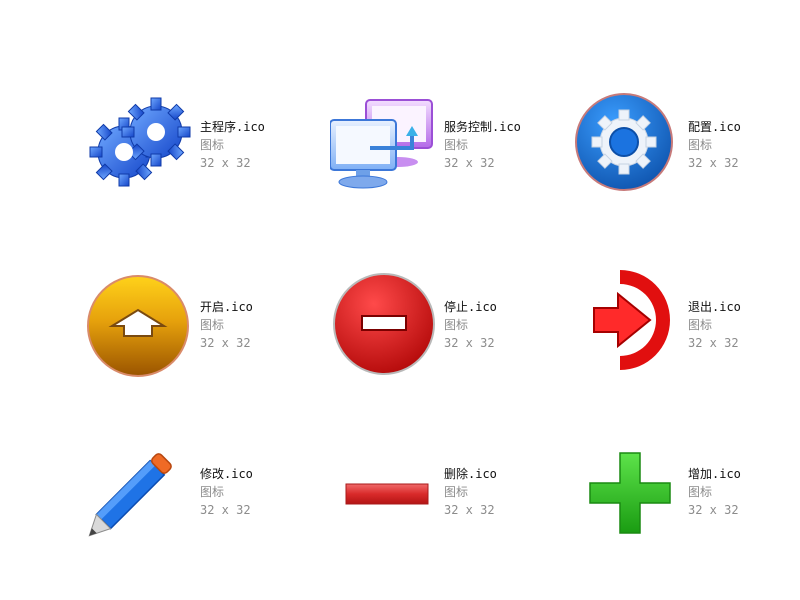 The width and height of the screenshot is (800, 600). Describe the element at coordinates (482, 127) in the screenshot. I see `file-name: 服务控制.ico` at that location.